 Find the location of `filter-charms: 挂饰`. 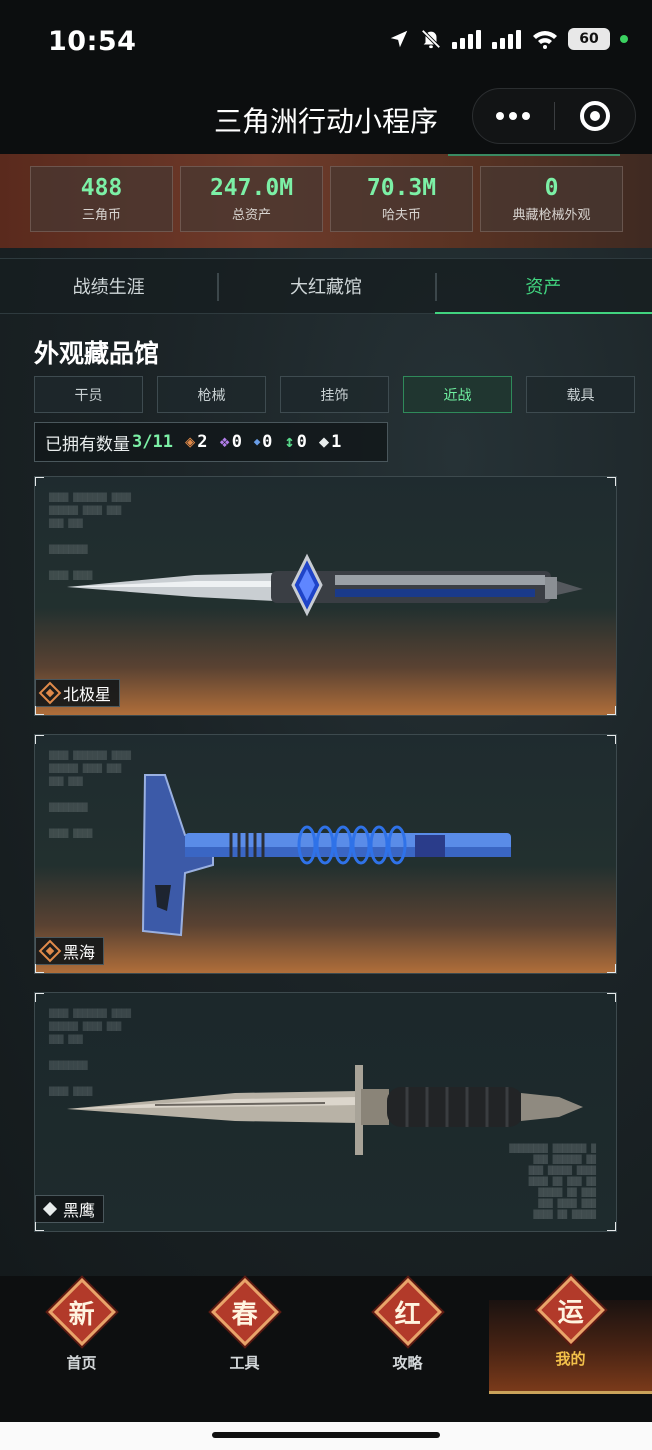

filter-charms: 挂饰 is located at coordinates (334, 394).